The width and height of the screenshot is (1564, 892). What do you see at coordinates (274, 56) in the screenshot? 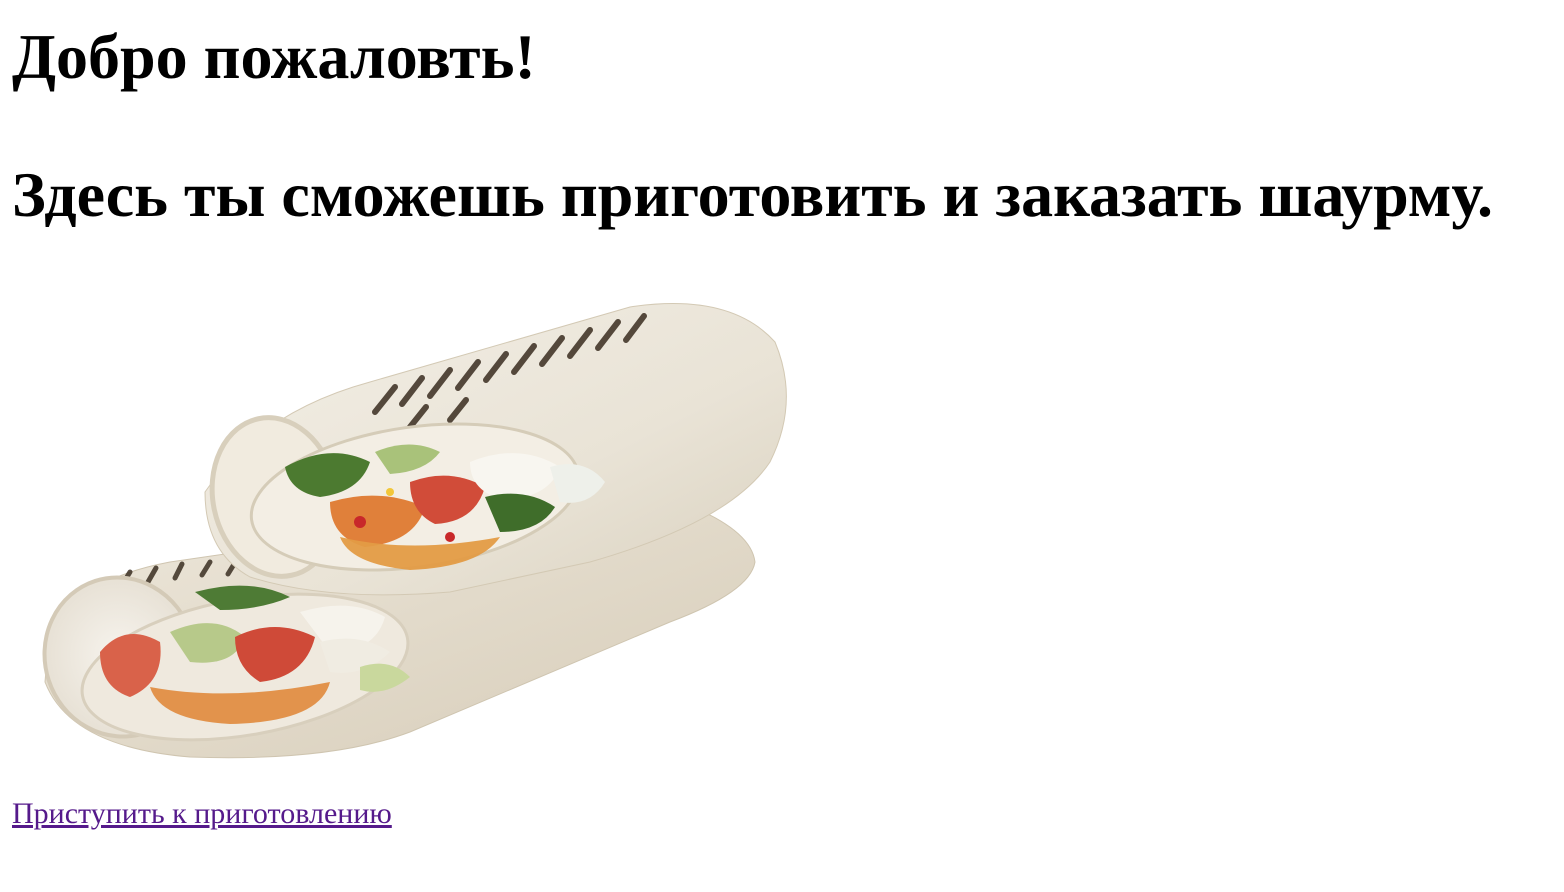
I see `page-title: Добро пожаловть!` at bounding box center [274, 56].